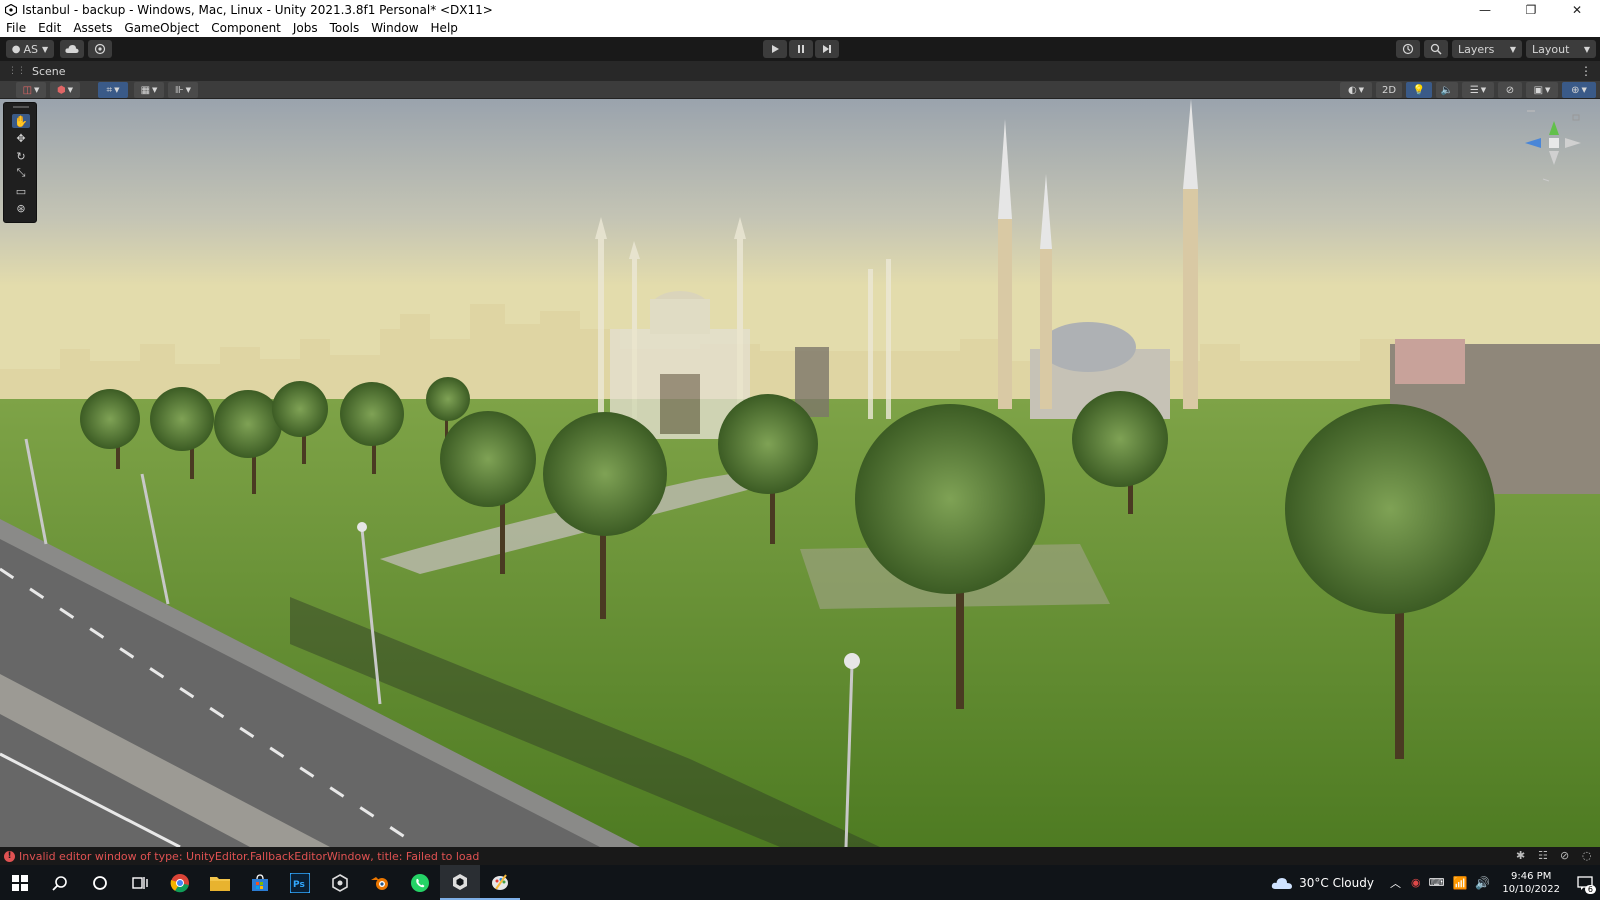 The image size is (1600, 900). I want to click on collab-icon, so click(100, 49).